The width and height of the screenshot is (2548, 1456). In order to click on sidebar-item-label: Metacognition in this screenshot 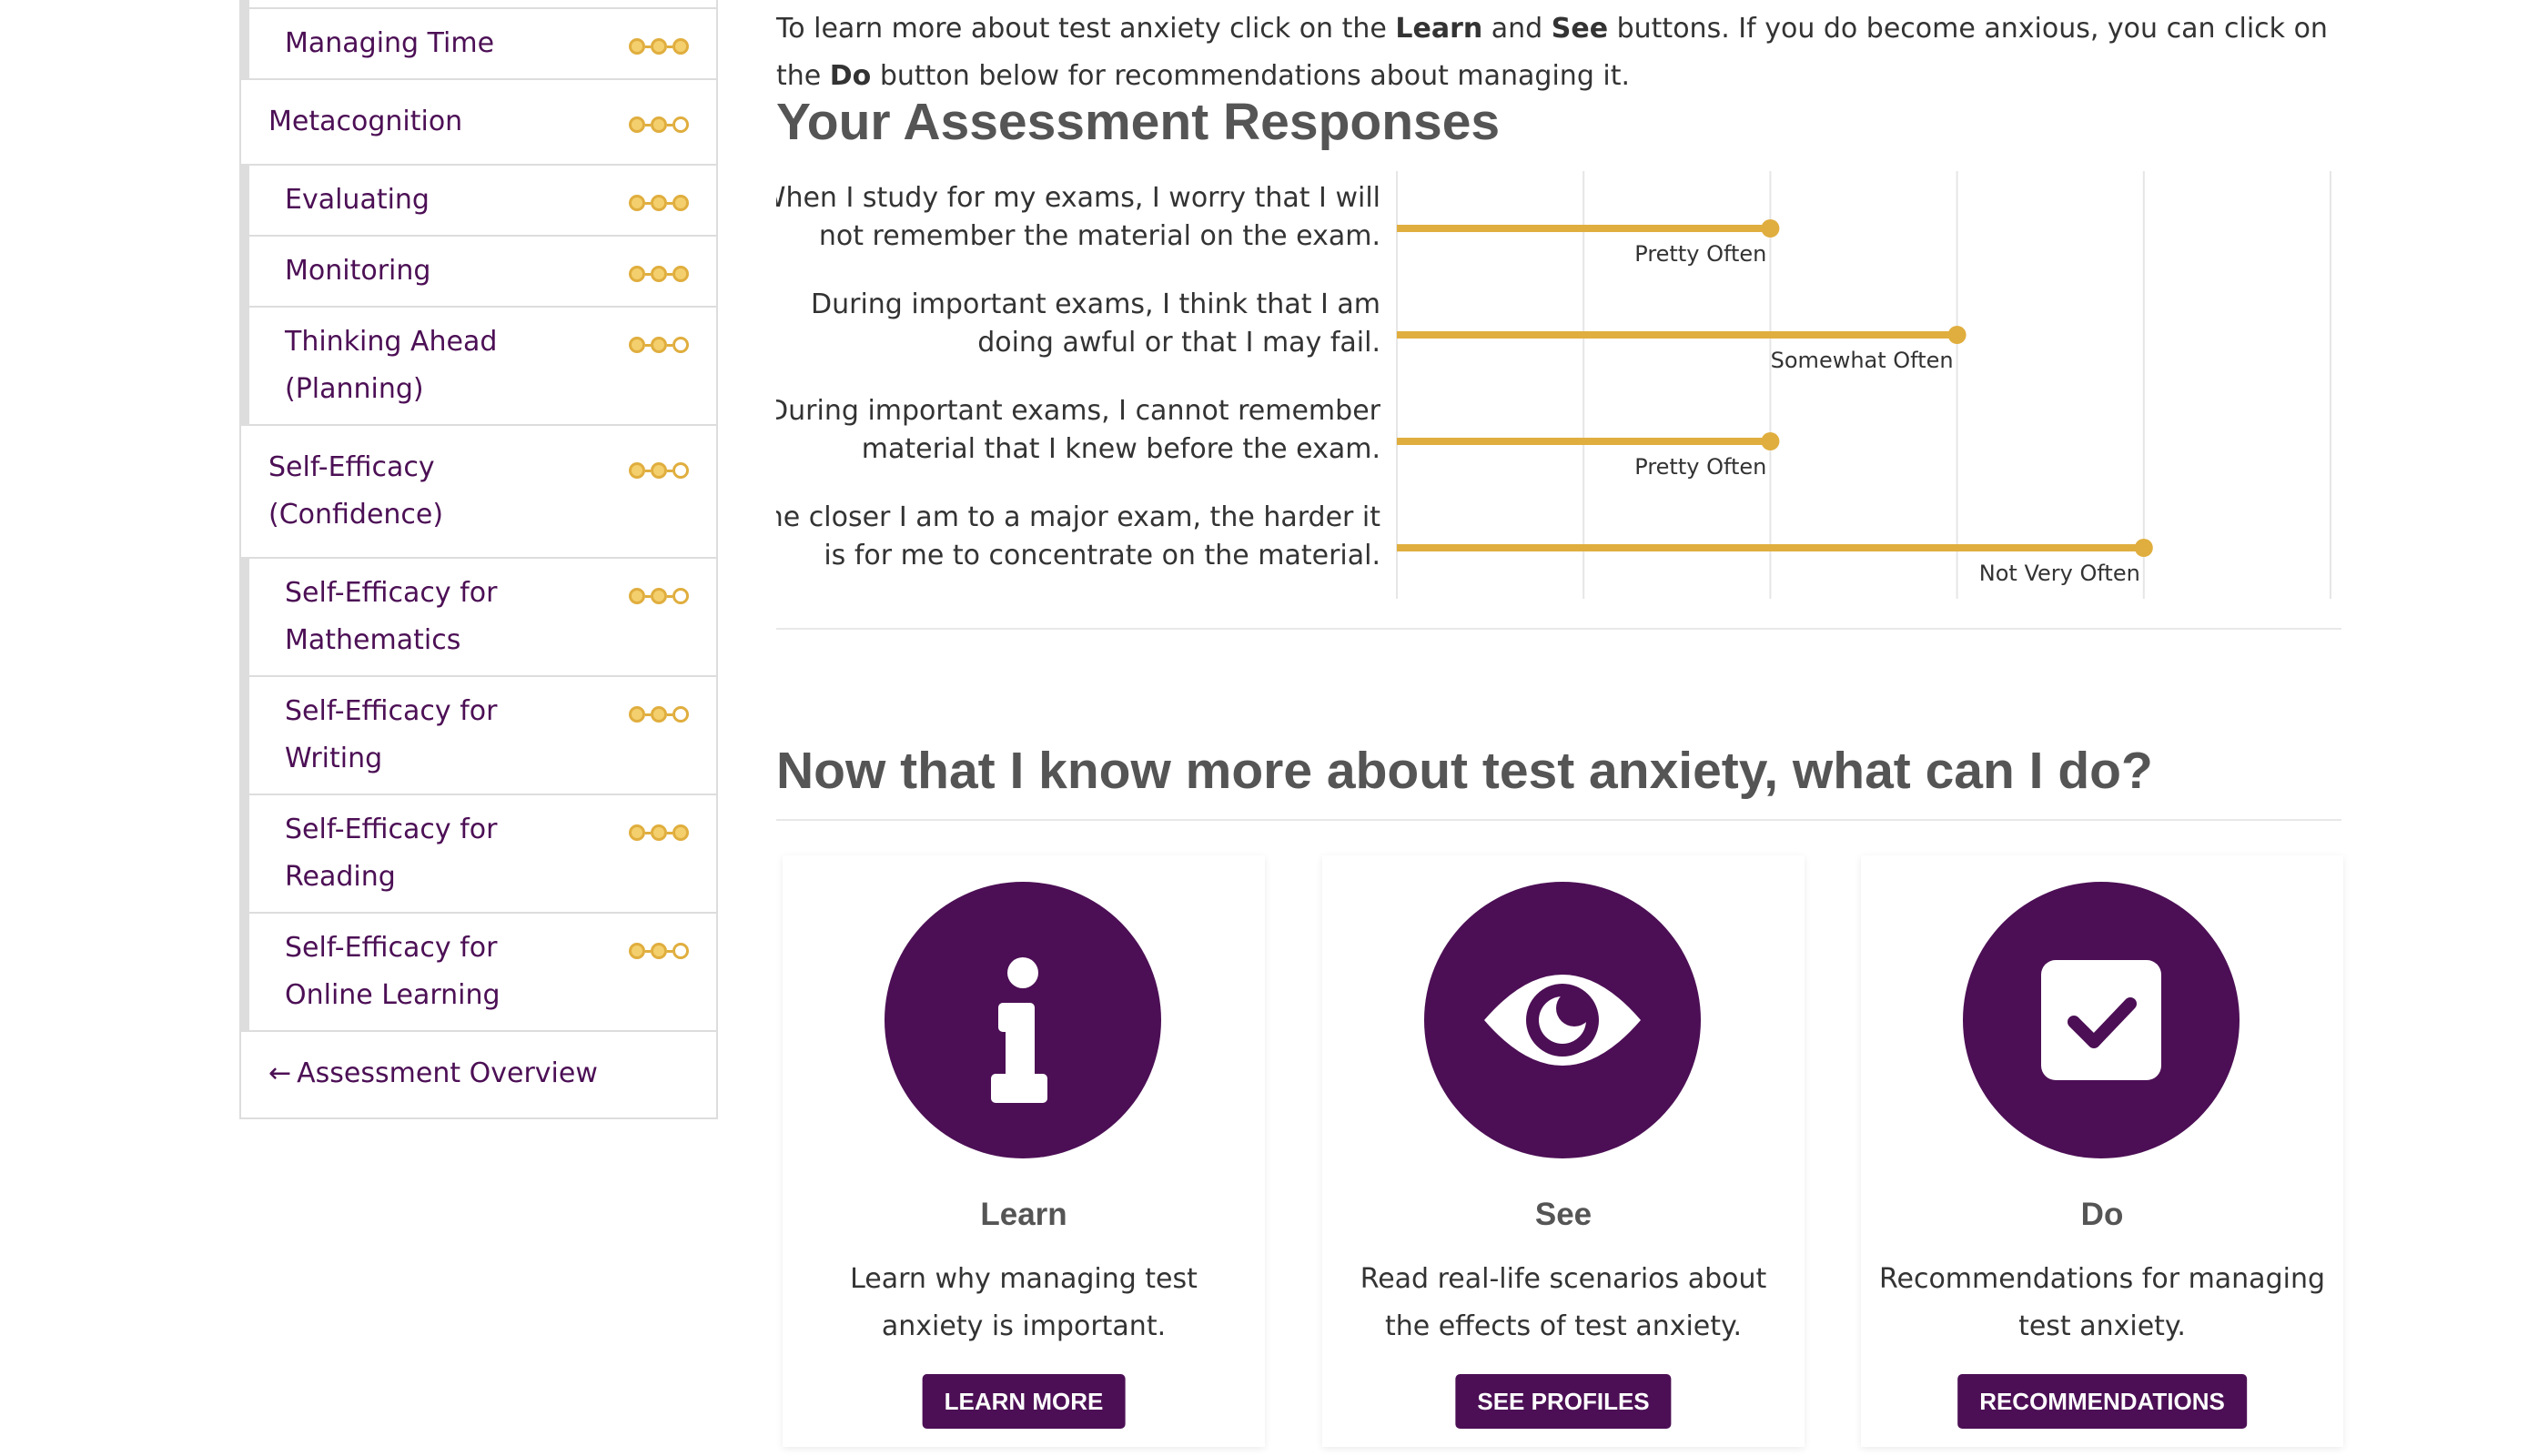, I will do `click(366, 122)`.